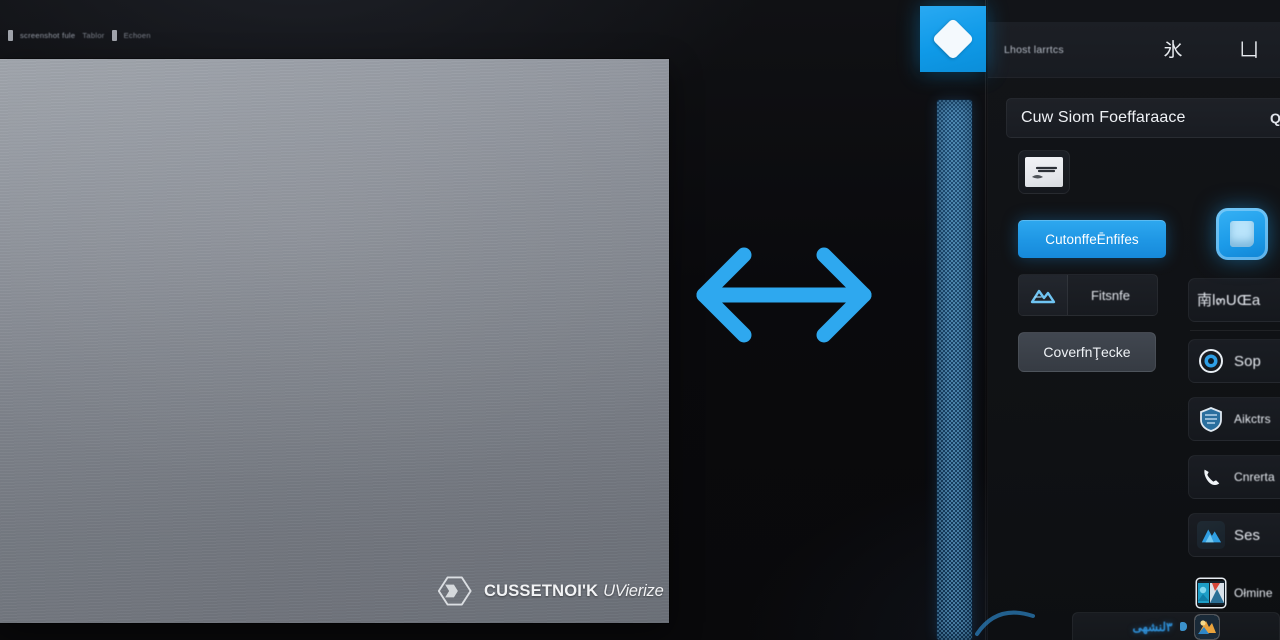  What do you see at coordinates (460, 29) in the screenshot?
I see `topbar: screenshot fule Tablor Echoen` at bounding box center [460, 29].